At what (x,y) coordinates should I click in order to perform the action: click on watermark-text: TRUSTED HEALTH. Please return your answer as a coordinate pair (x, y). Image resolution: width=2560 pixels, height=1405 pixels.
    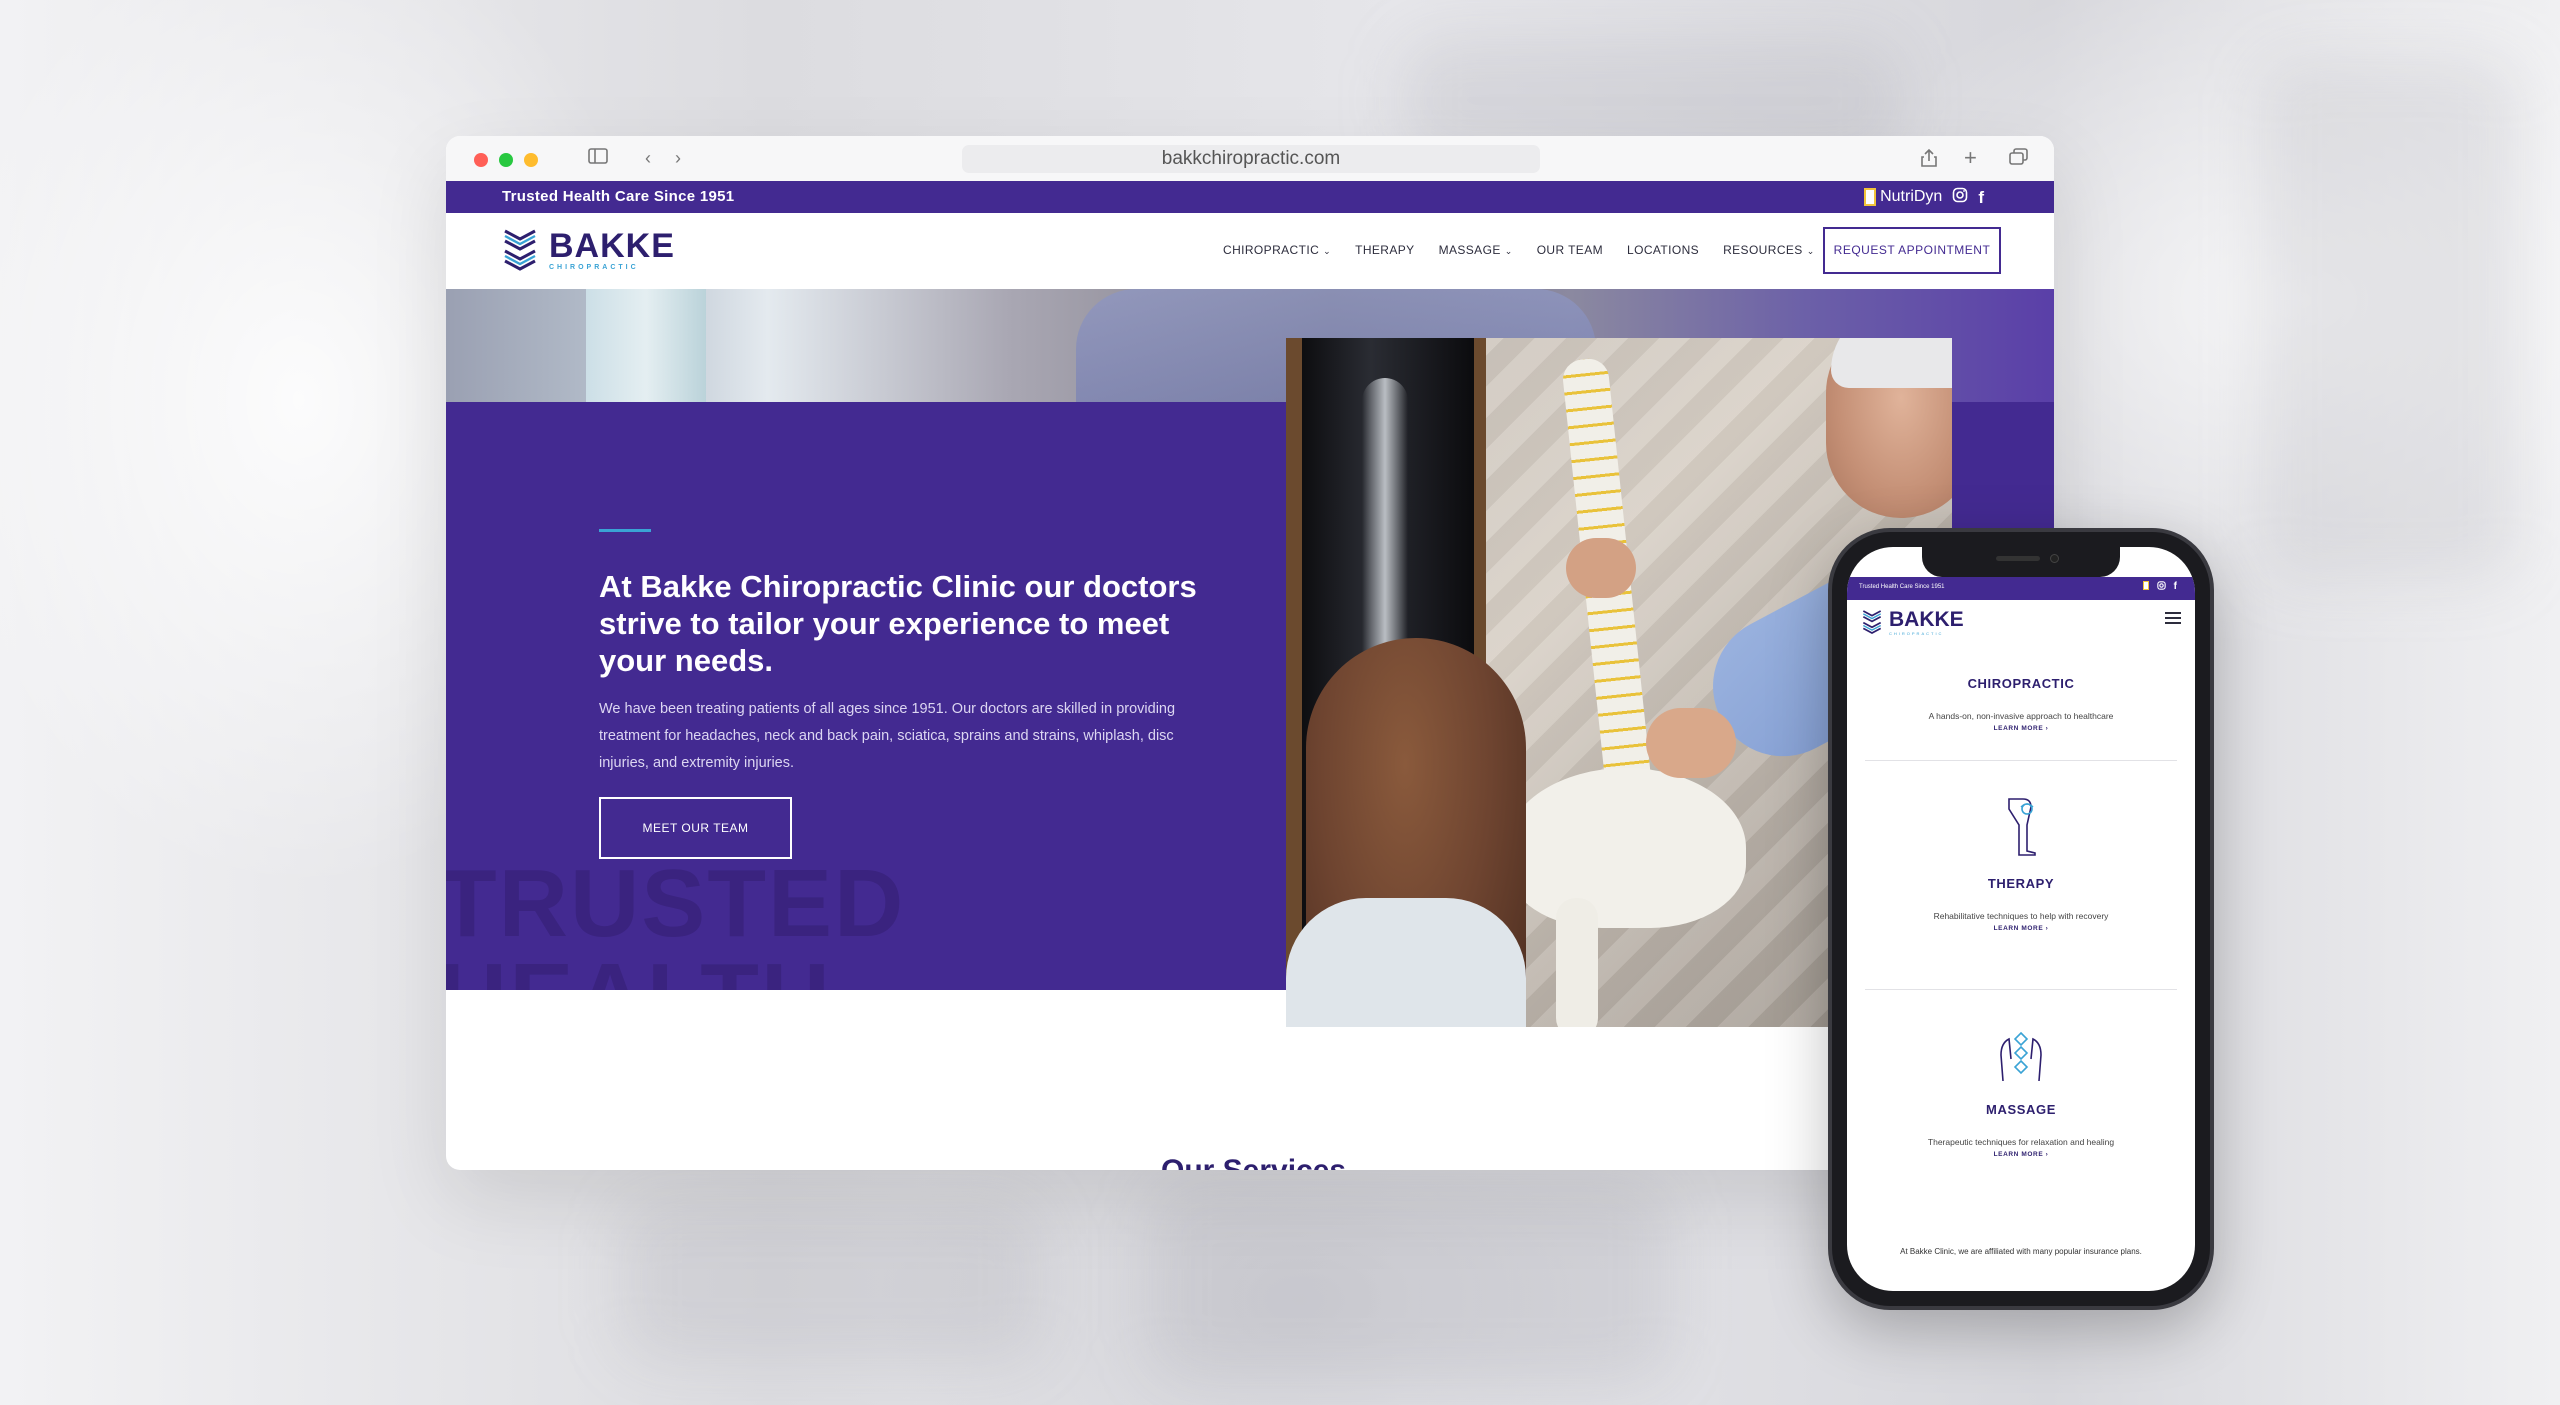
    Looking at the image, I should click on (676, 920).